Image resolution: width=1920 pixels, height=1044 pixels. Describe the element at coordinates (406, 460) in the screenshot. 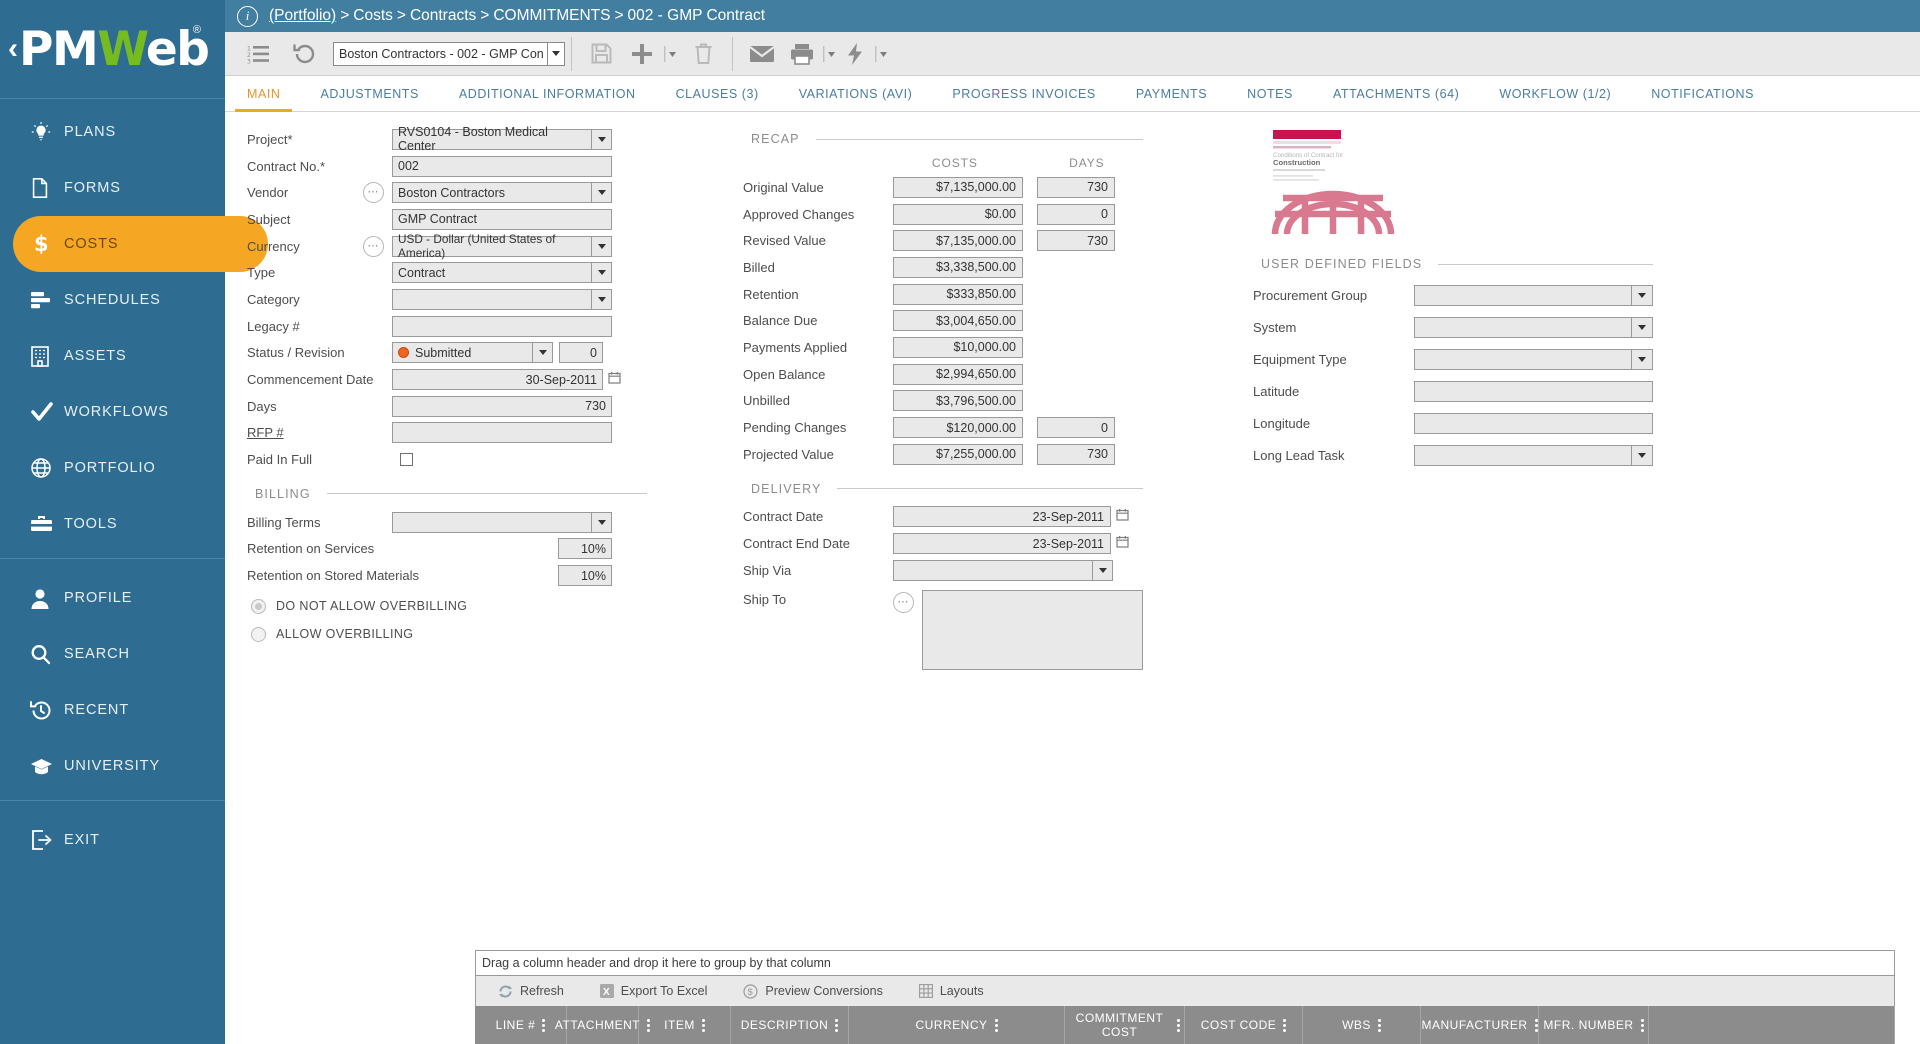

I see `paid-in-full-checkbox` at that location.